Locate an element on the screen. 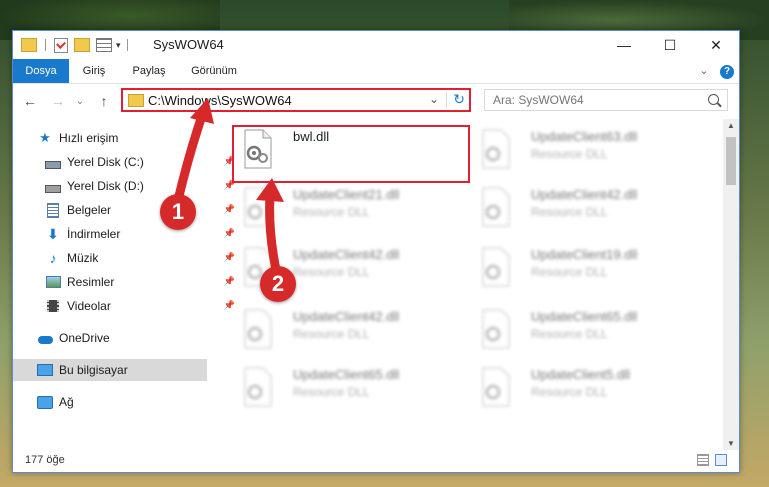 The height and width of the screenshot is (487, 769). address-dropdown-icon: ⌄ is located at coordinates (434, 99).